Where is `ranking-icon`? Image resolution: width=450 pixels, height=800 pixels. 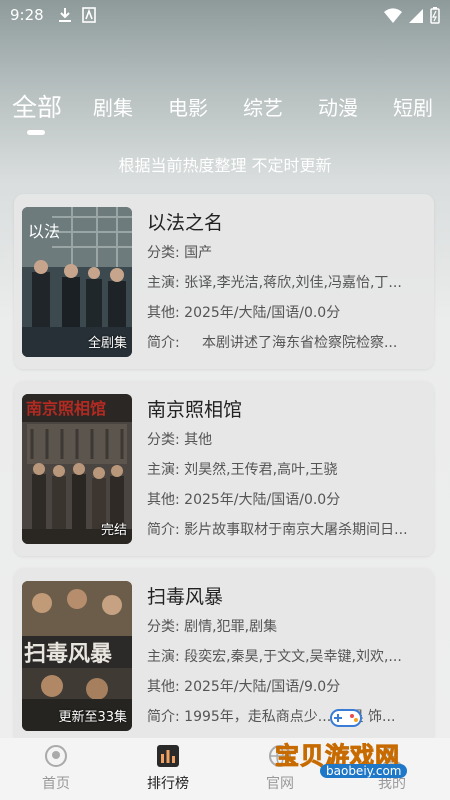
ranking-icon is located at coordinates (168, 756).